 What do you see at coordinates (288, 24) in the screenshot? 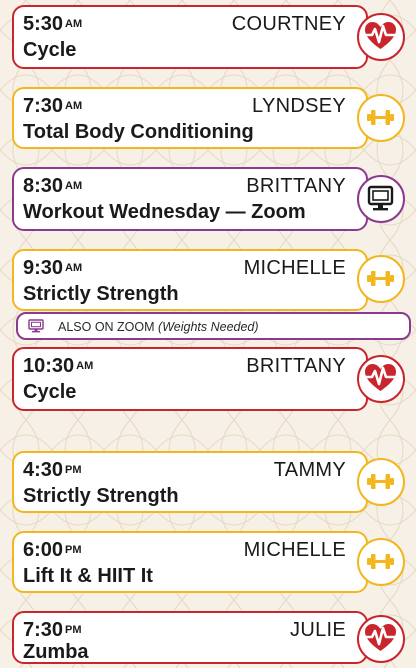
I see `instructor-name: COURTNEY` at bounding box center [288, 24].